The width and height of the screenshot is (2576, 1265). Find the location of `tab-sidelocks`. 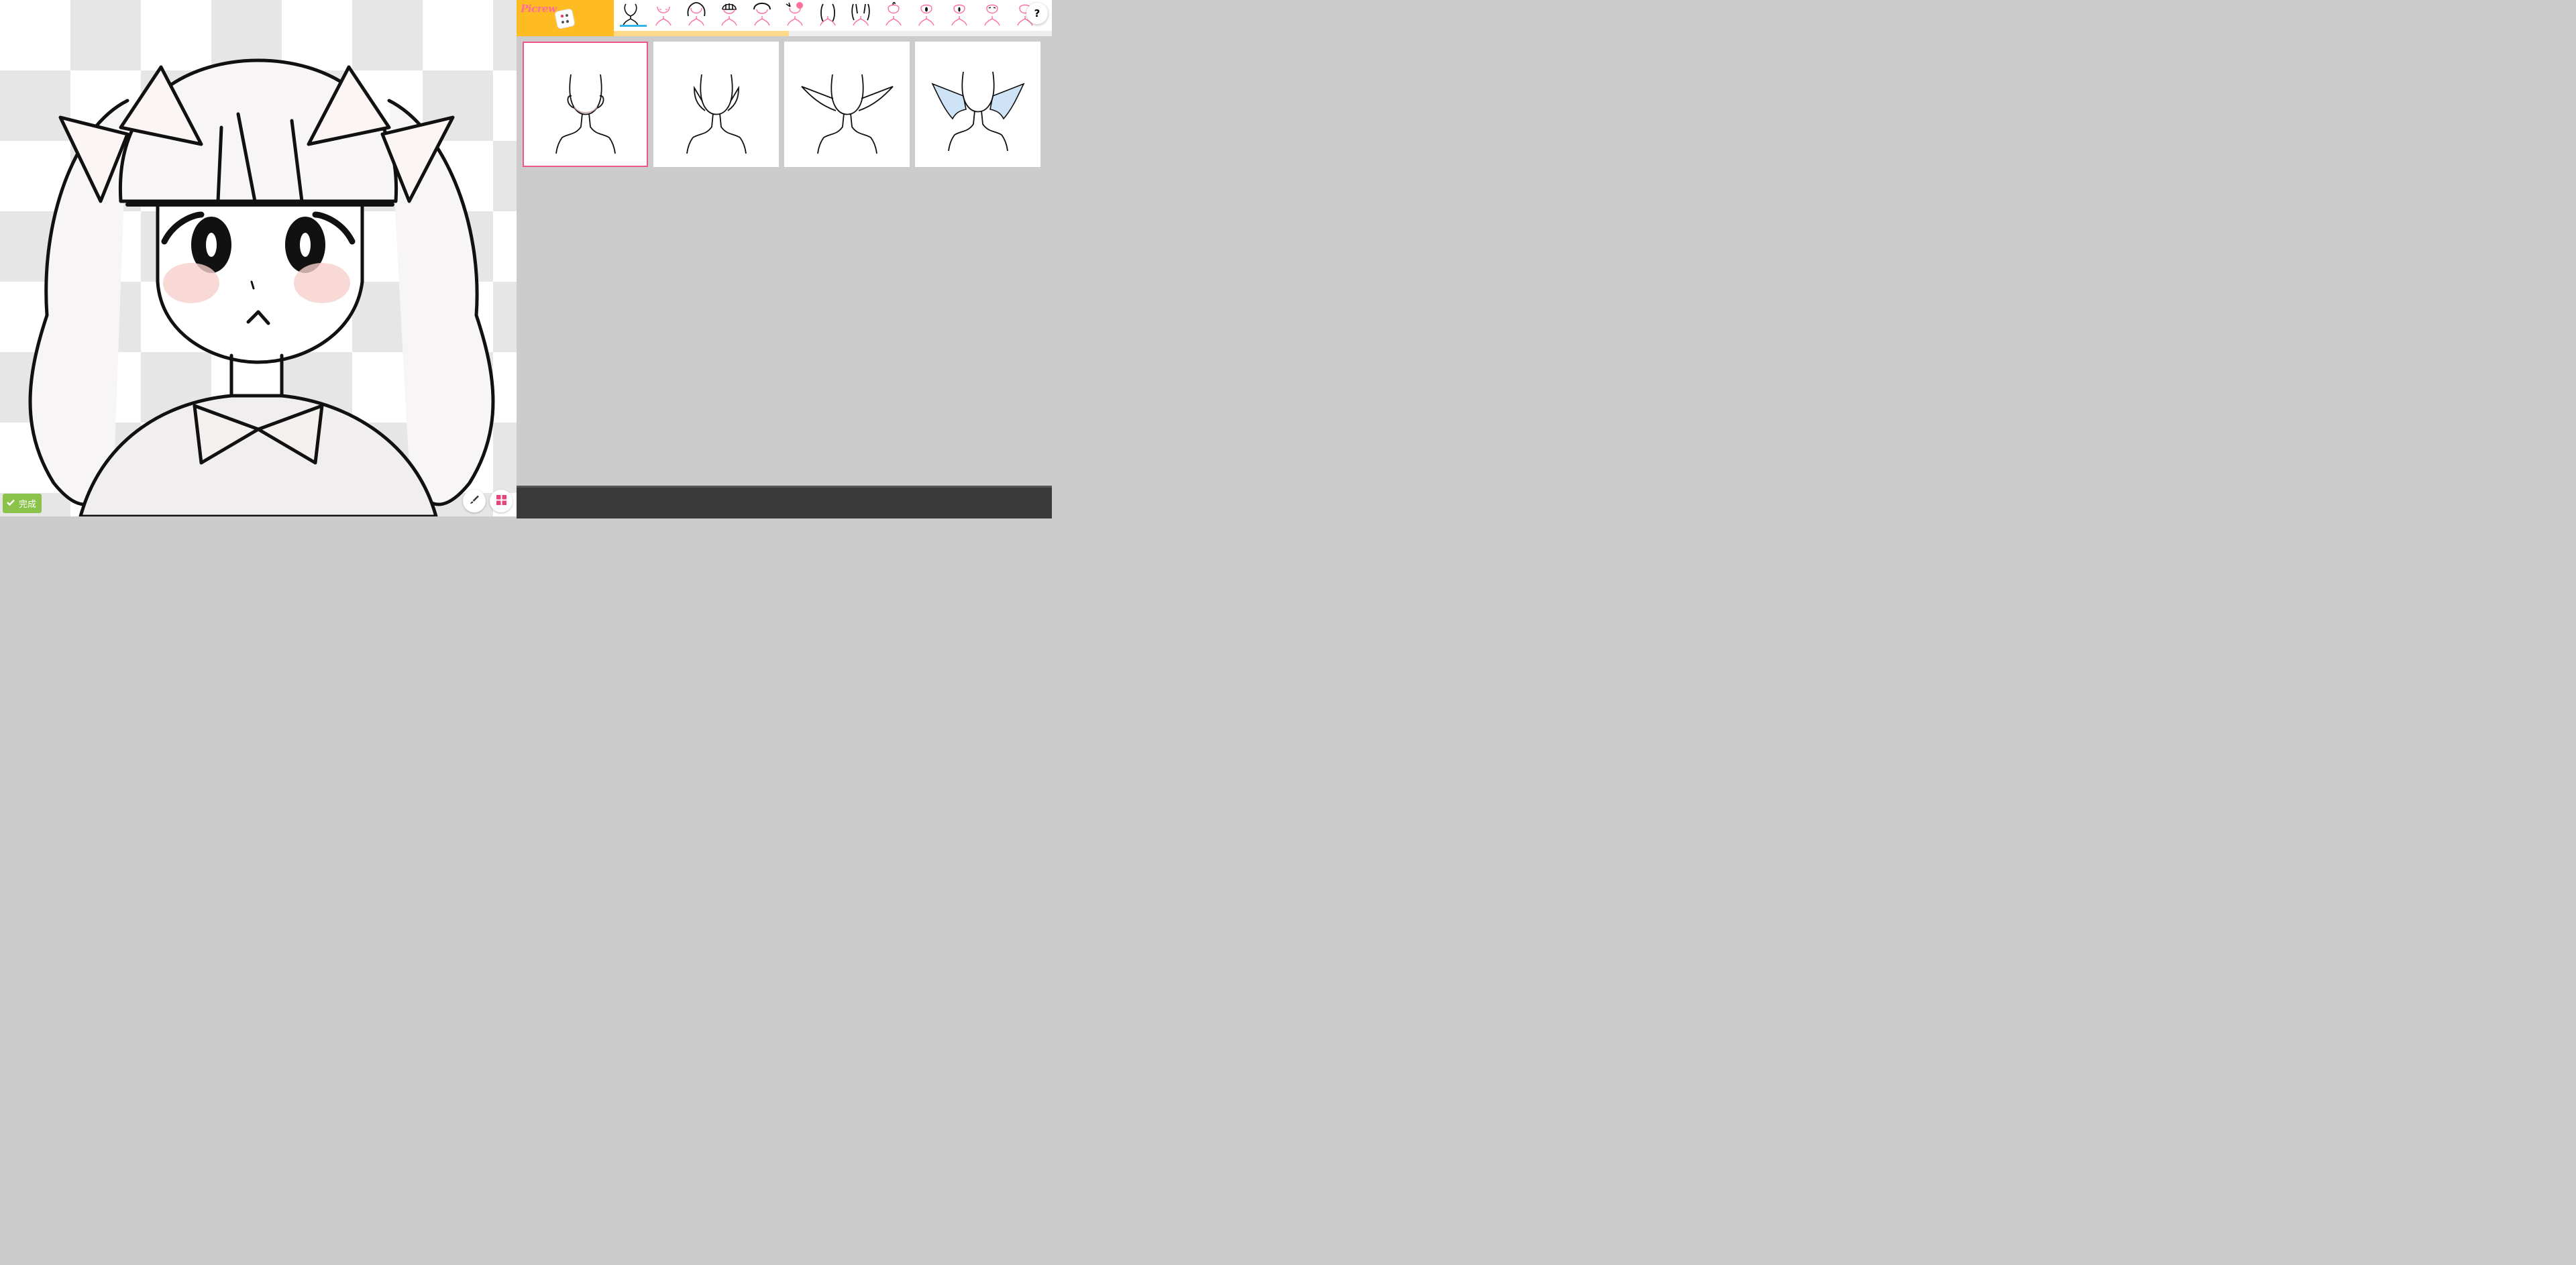

tab-sidelocks is located at coordinates (827, 16).